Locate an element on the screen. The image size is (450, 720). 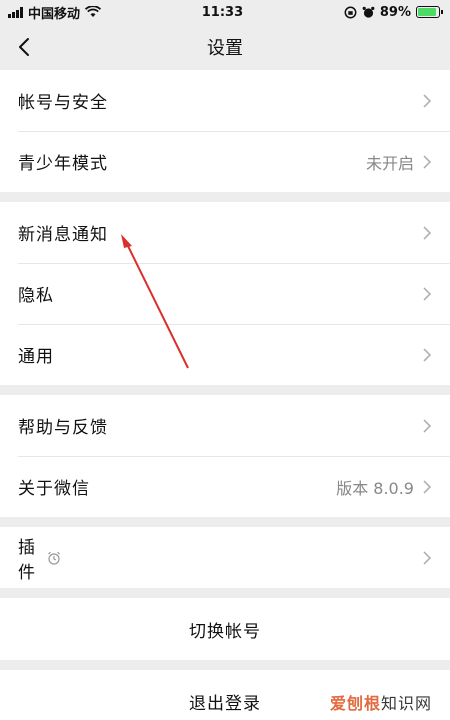
alarm-clock-icon is located at coordinates (54, 558).